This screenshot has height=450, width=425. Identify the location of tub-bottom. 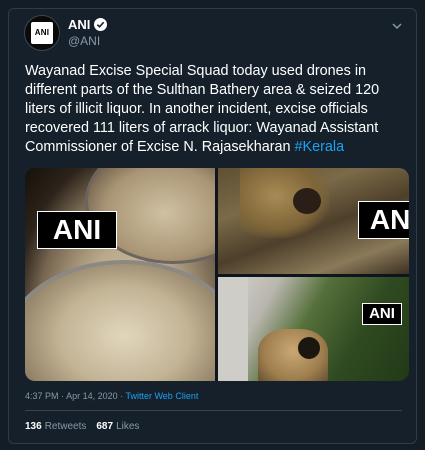
(120, 320).